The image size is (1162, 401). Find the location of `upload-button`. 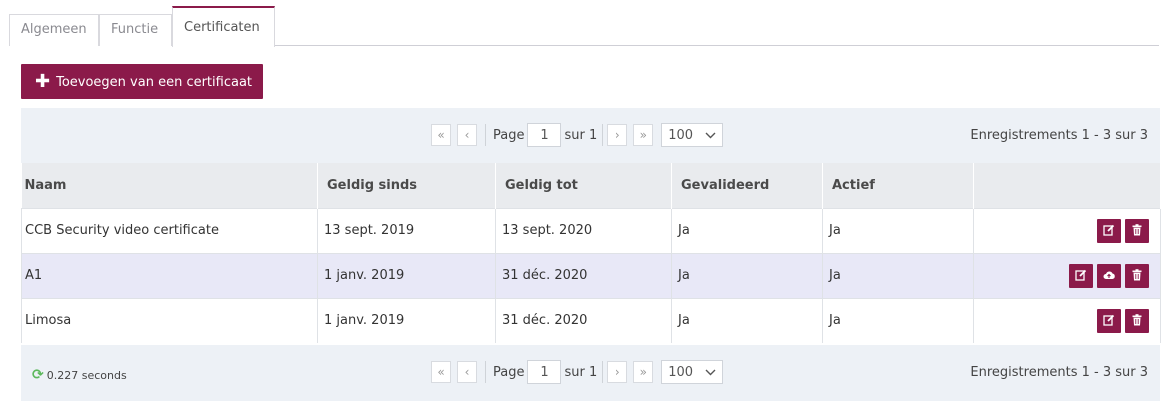

upload-button is located at coordinates (1109, 275).